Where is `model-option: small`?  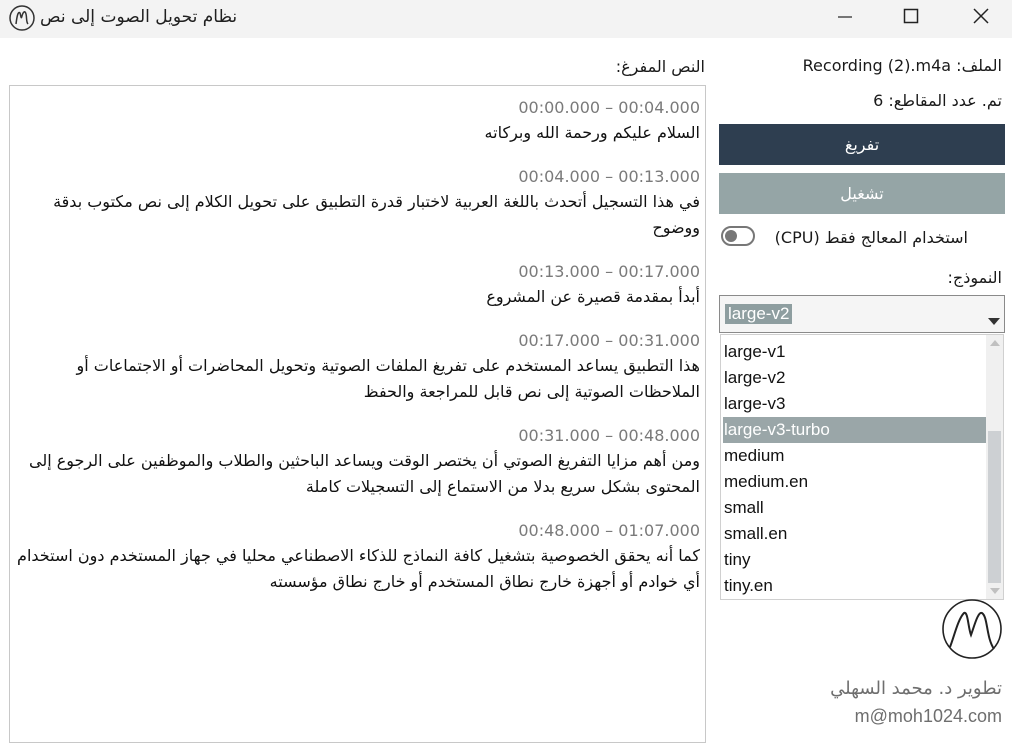 model-option: small is located at coordinates (854, 508).